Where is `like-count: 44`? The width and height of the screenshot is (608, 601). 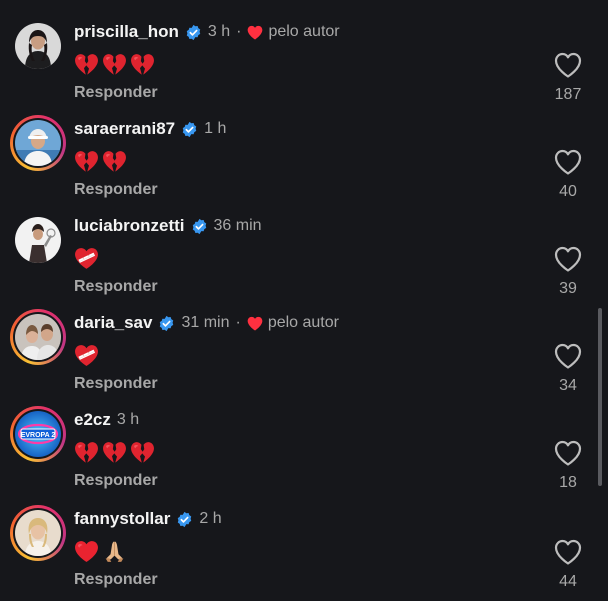 like-count: 44 is located at coordinates (568, 582).